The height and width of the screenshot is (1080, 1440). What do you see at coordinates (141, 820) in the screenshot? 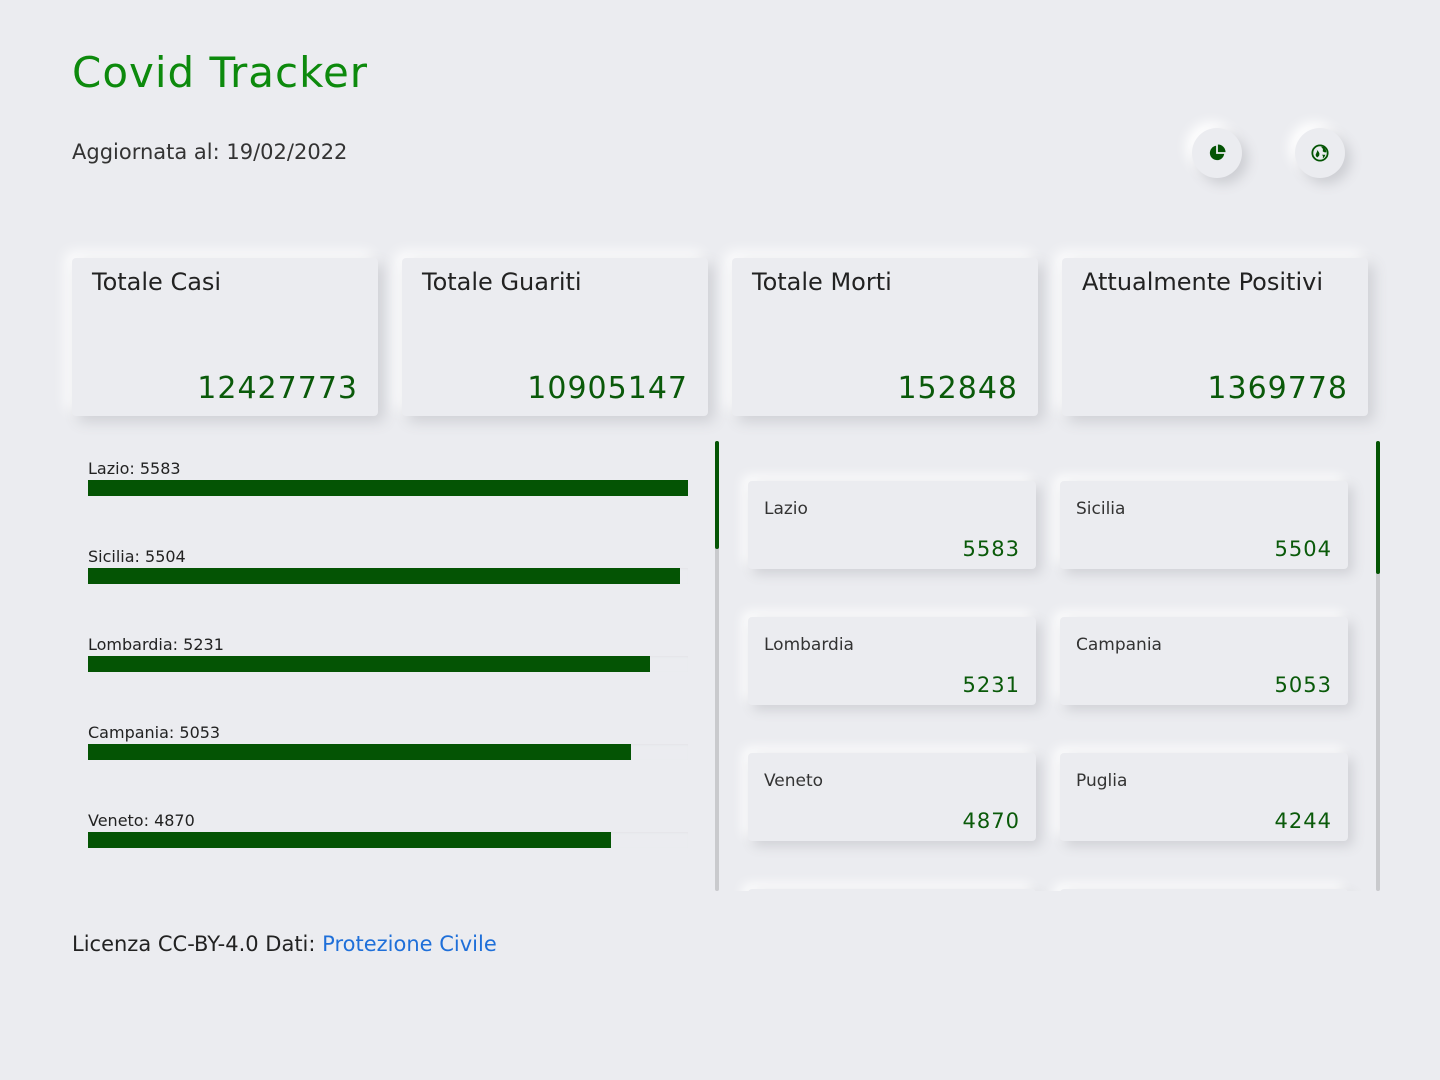
I see `bar-label: Veneto: 4870` at bounding box center [141, 820].